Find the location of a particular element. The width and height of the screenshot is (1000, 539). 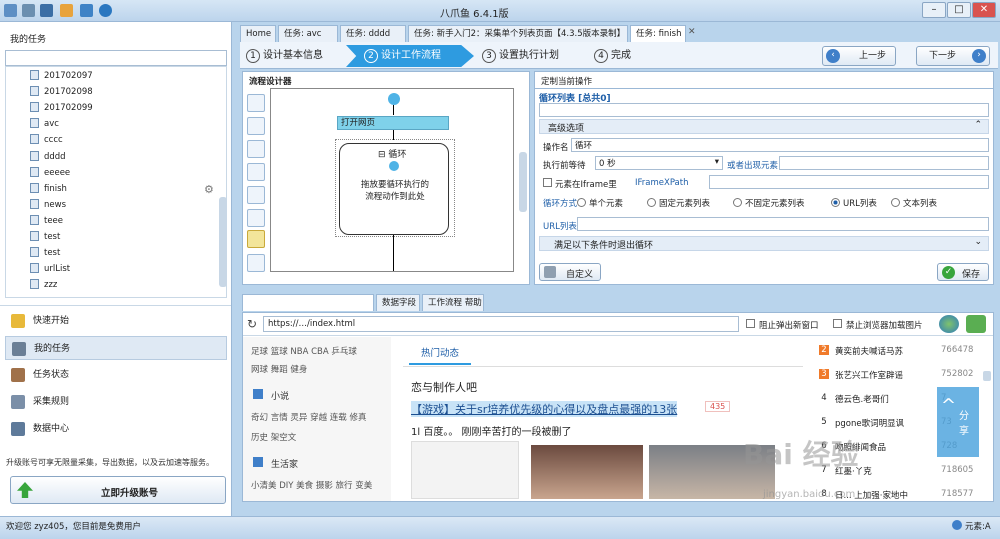

prev-button: ‹ 上一步 is located at coordinates (859, 56).